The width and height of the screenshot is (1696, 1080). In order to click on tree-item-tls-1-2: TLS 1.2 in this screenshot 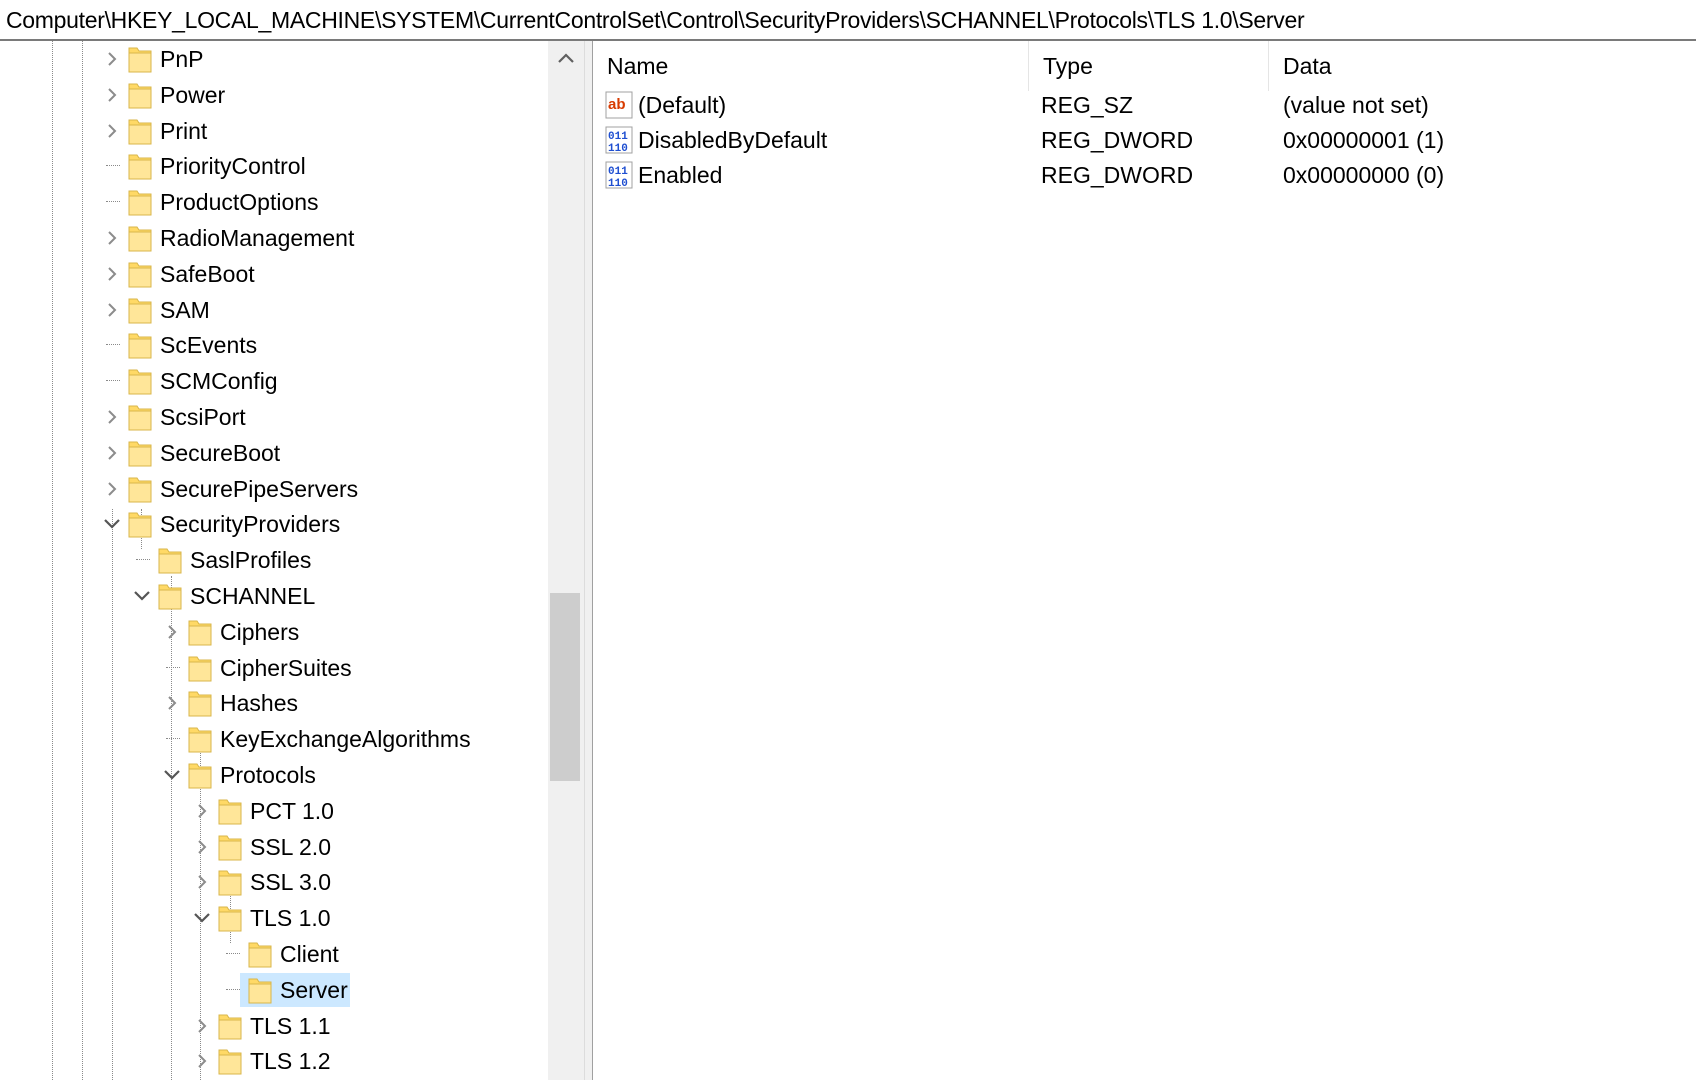, I will do `click(274, 1061)`.